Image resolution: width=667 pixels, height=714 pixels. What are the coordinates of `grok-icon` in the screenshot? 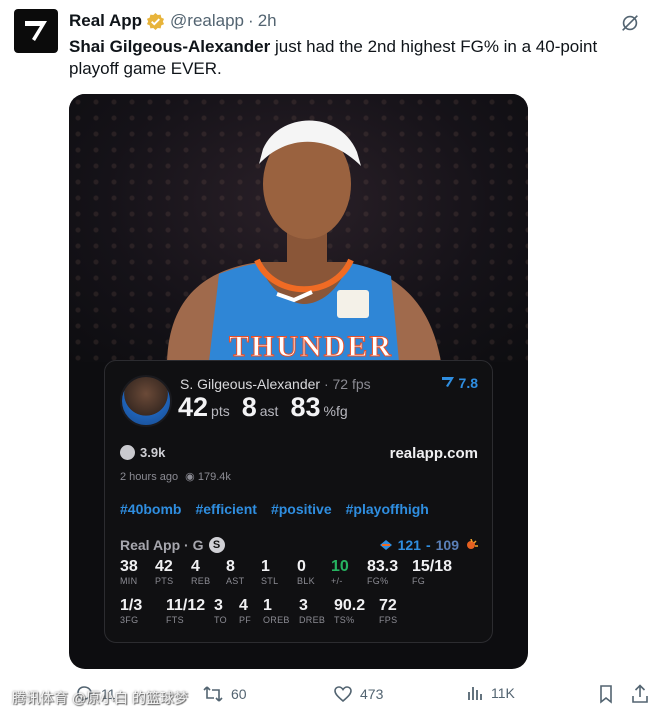 It's located at (630, 23).